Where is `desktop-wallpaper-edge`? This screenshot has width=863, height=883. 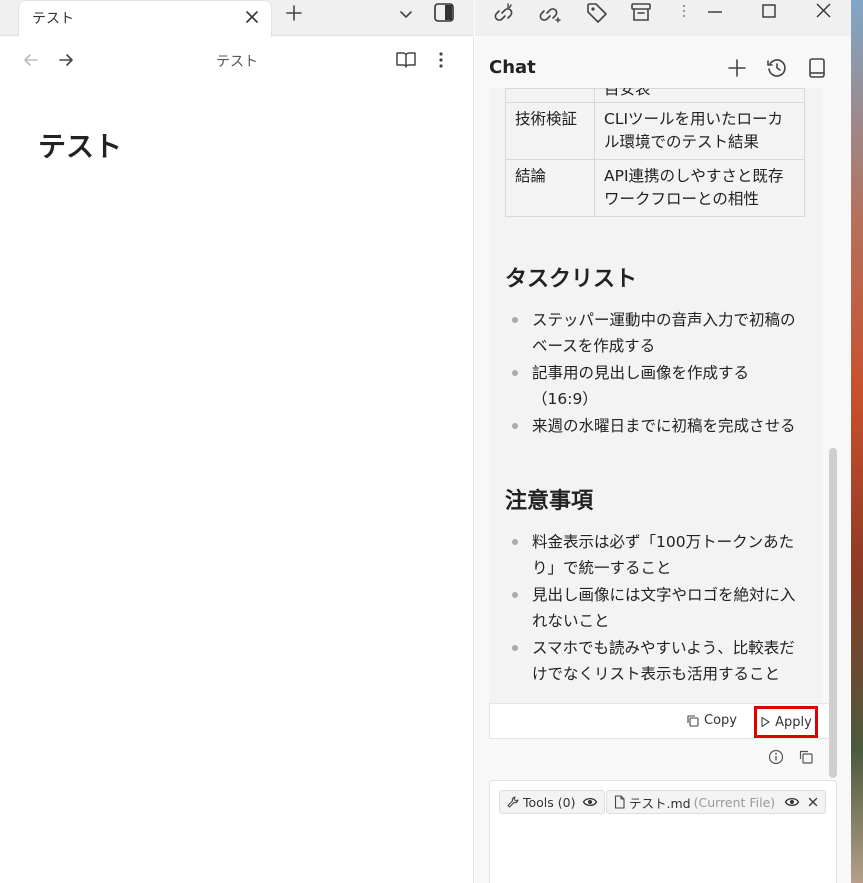
desktop-wallpaper-edge is located at coordinates (857, 441).